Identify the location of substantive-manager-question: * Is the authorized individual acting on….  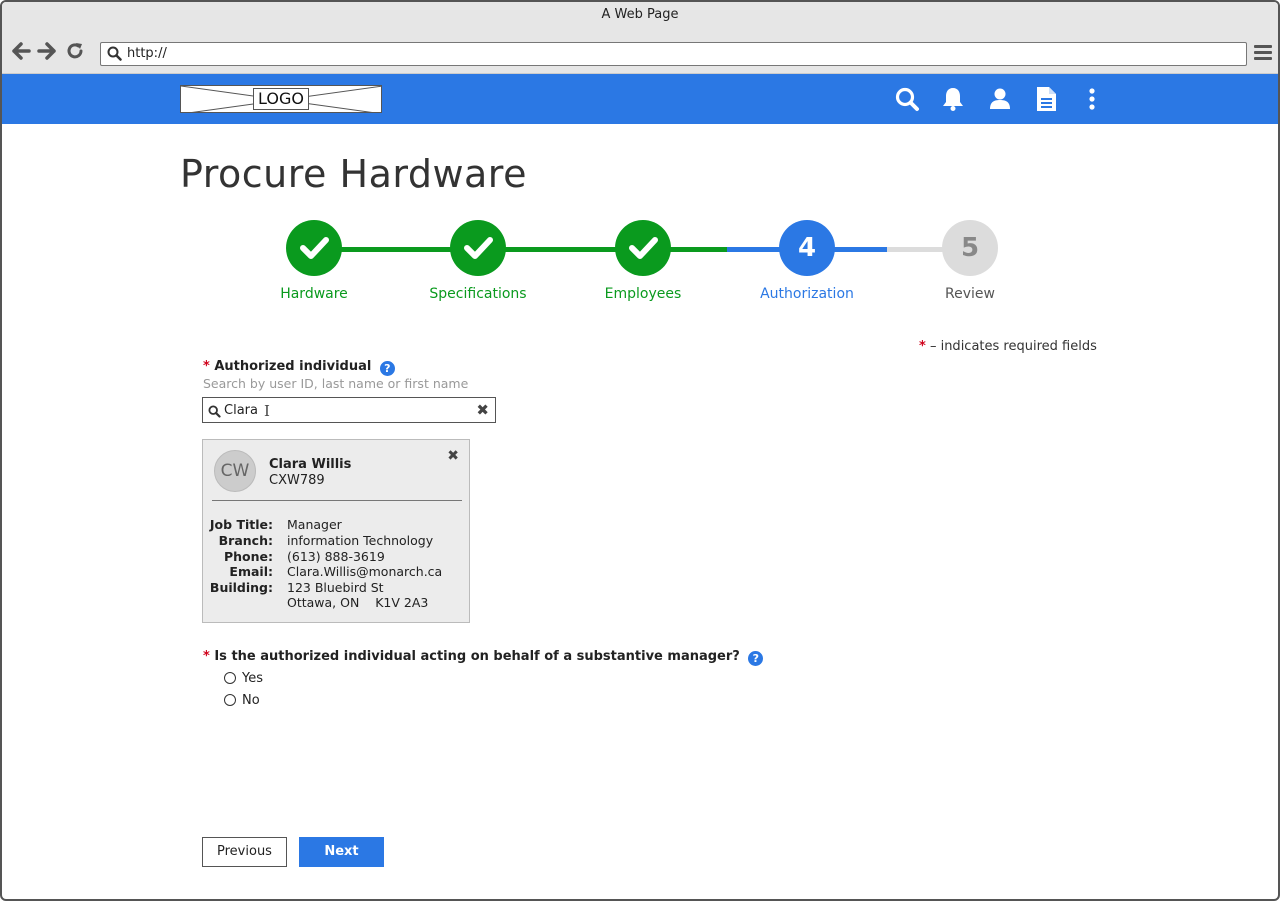
(483, 657).